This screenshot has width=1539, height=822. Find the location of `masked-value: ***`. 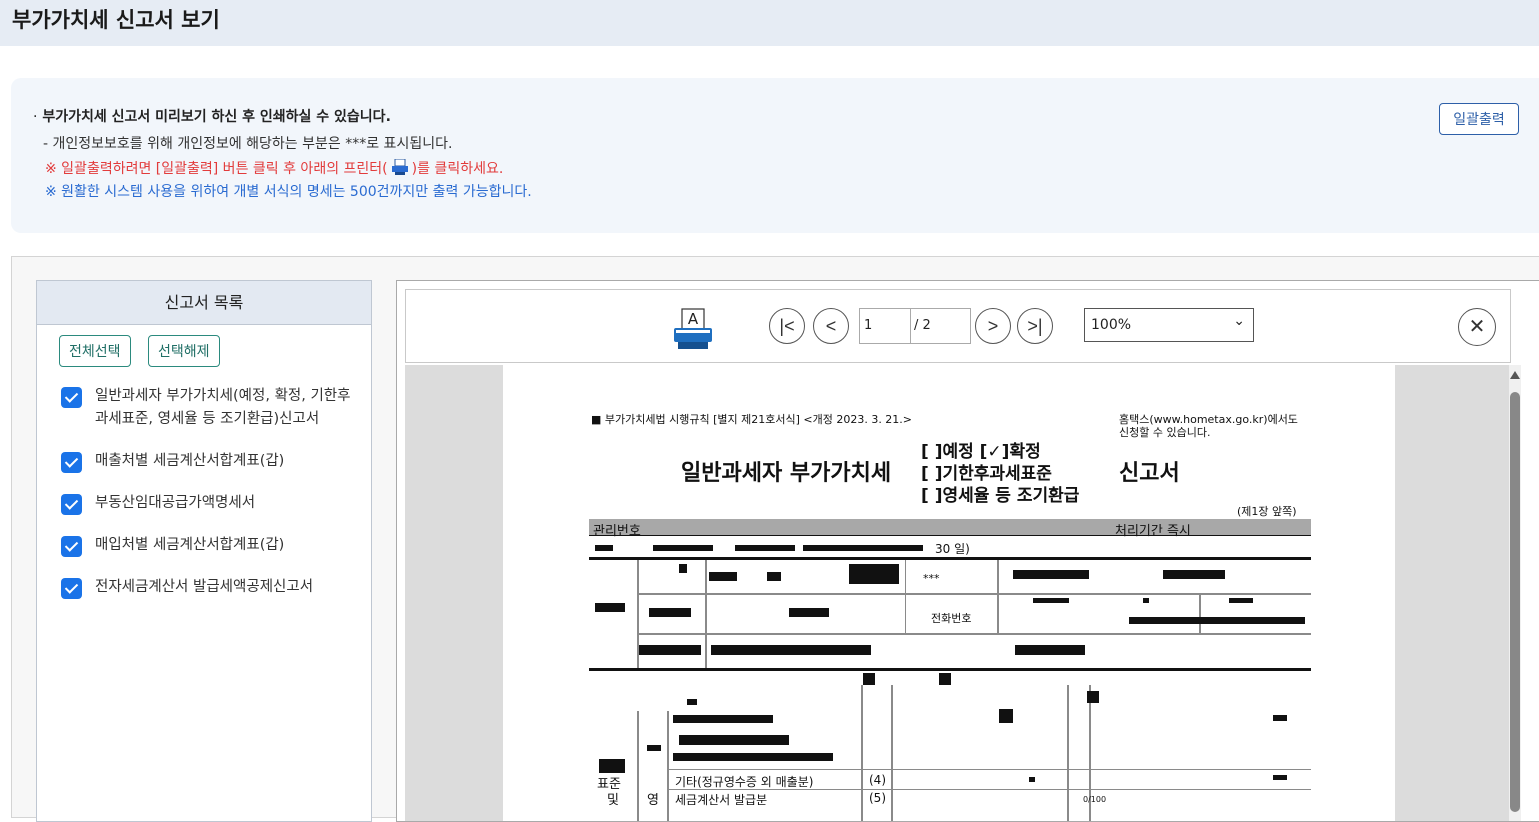

masked-value: *** is located at coordinates (931, 578).